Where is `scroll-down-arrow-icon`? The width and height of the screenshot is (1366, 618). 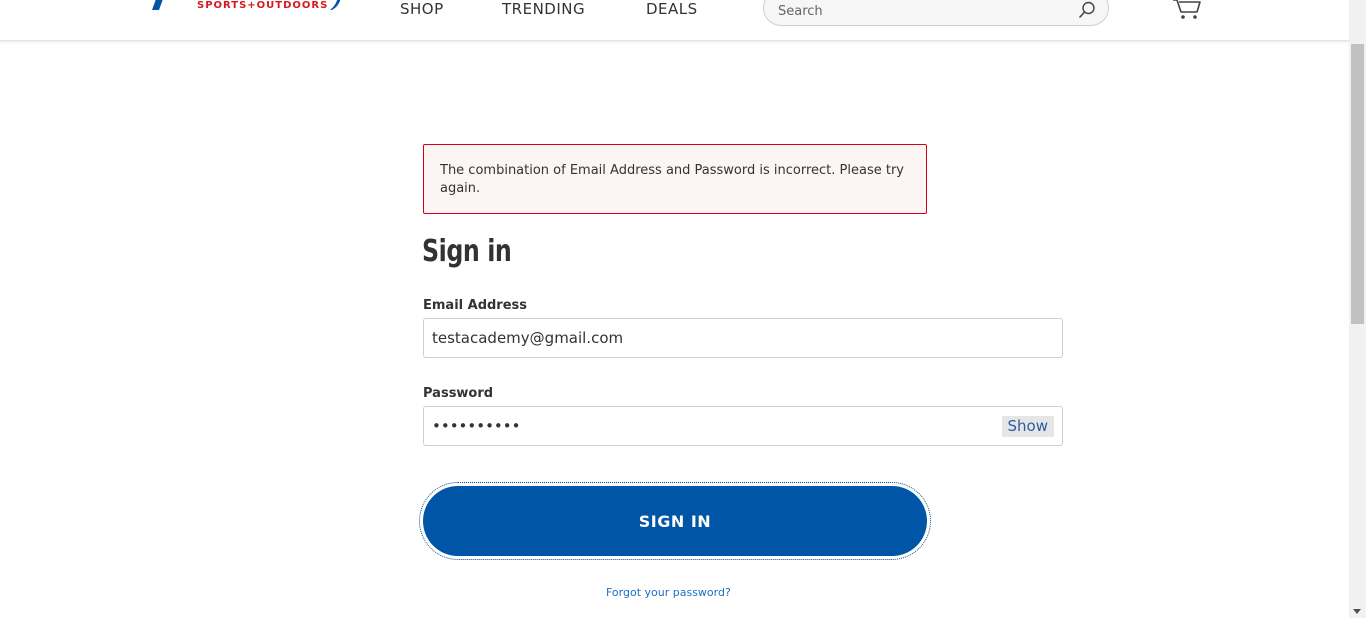
scroll-down-arrow-icon is located at coordinates (1357, 611).